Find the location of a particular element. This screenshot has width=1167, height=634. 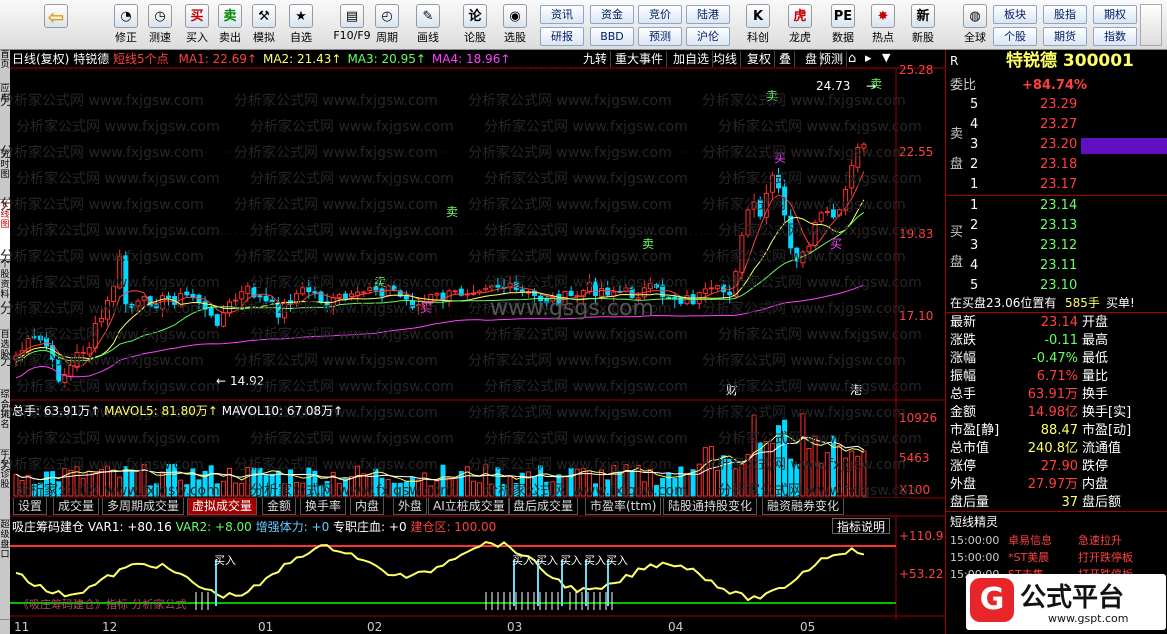

left-tab-7: 牛叉诊股 is located at coordinates (5, 485).